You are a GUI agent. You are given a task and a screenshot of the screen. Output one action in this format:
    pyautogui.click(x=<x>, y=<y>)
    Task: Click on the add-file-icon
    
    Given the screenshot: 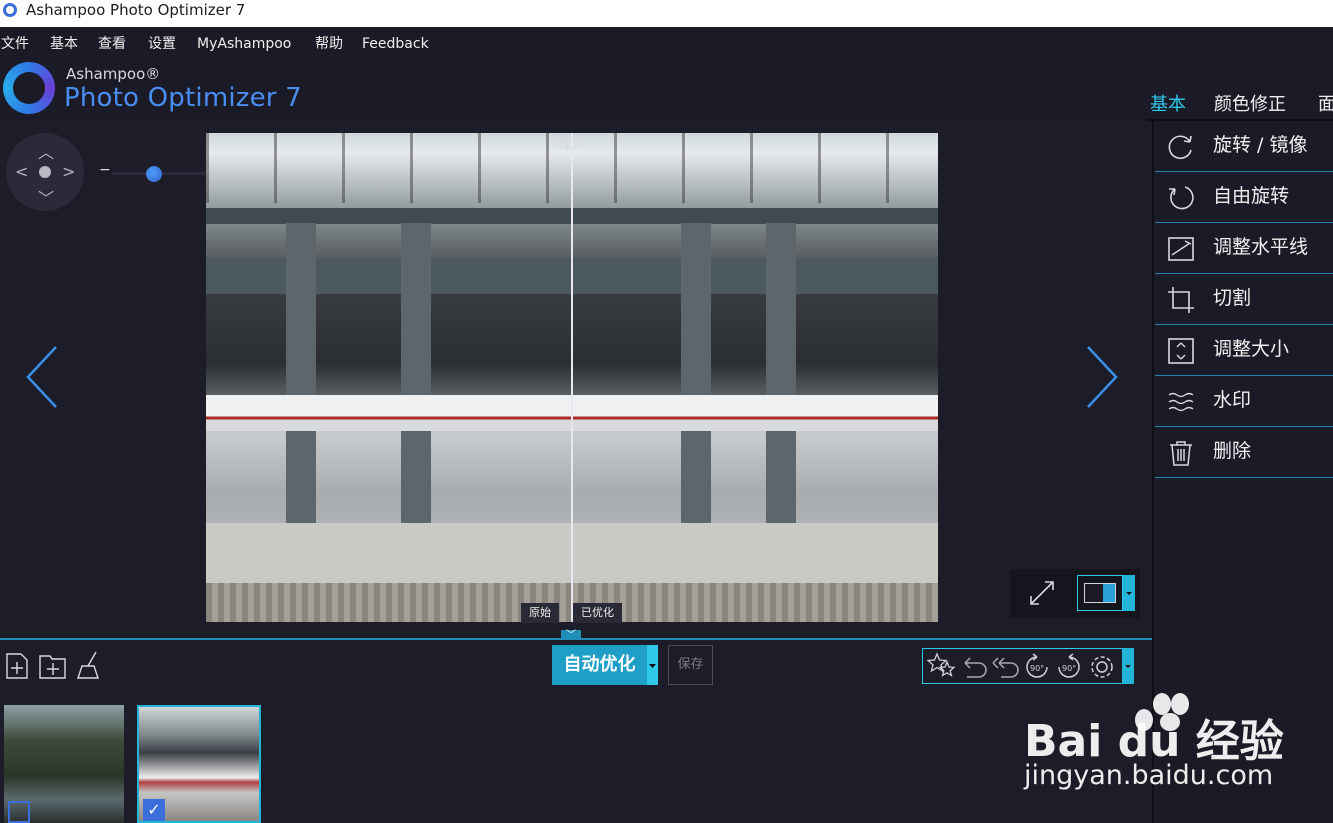 What is the action you would take?
    pyautogui.click(x=18, y=666)
    